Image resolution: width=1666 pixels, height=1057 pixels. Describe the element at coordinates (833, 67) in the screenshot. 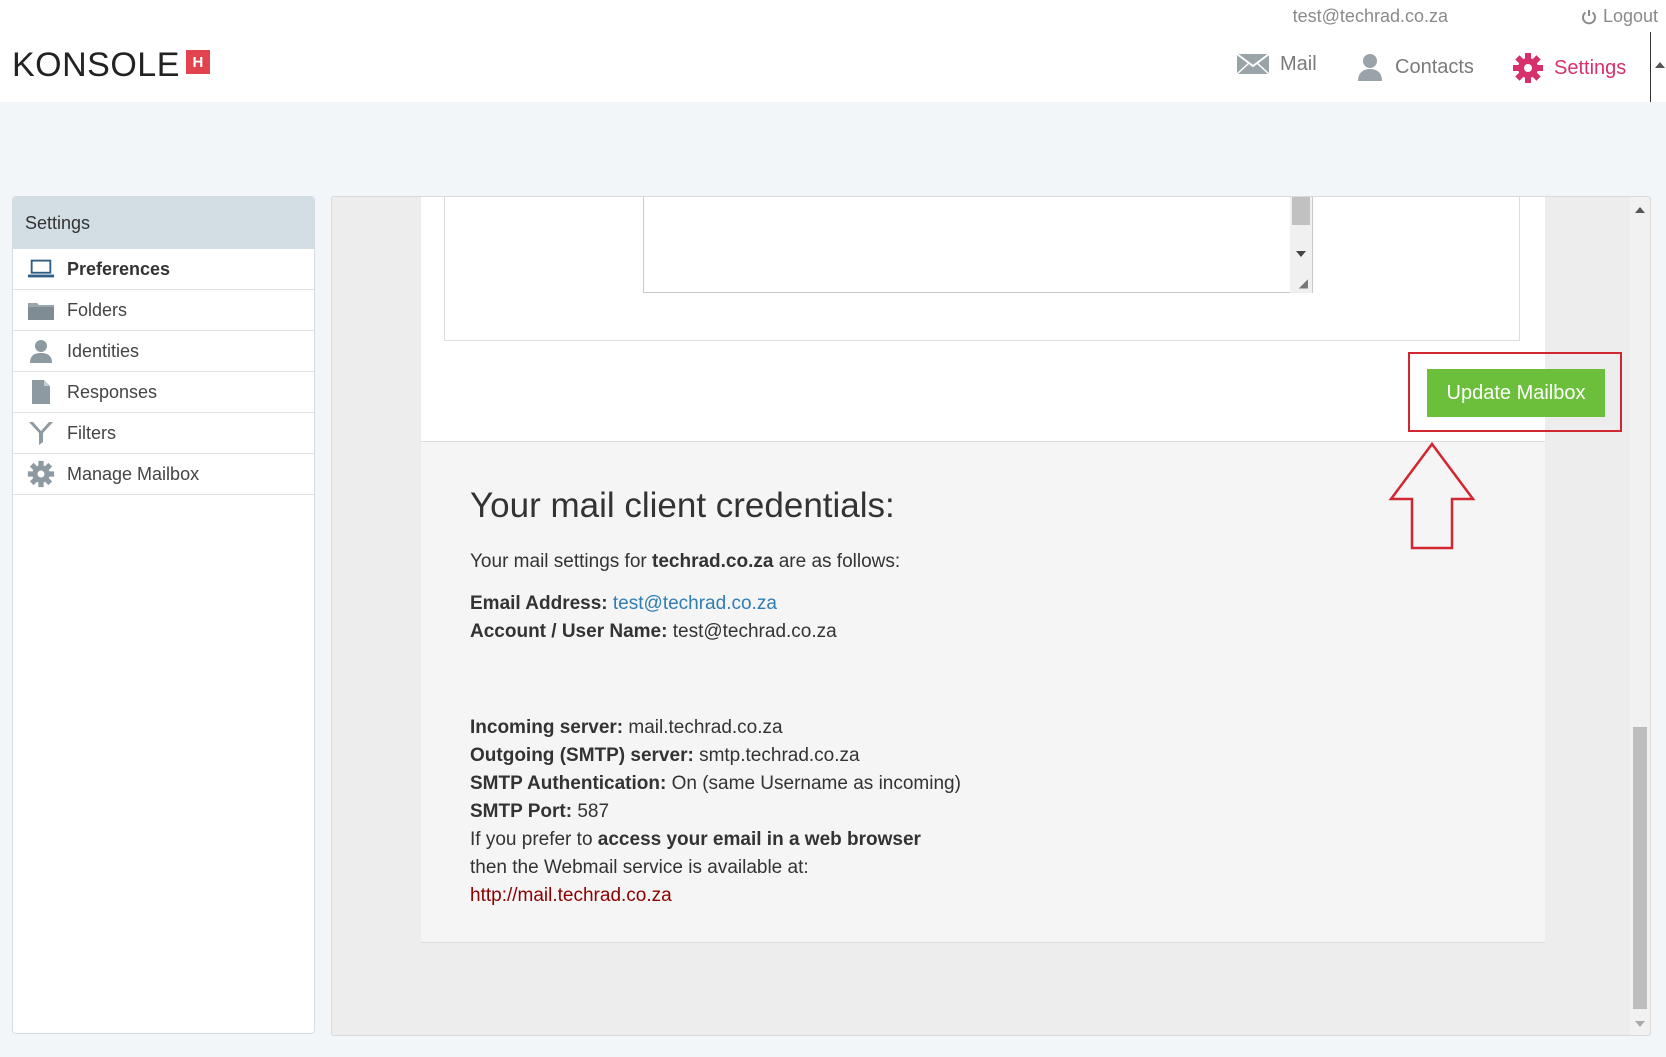

I see `header: KONSOLE H Mail Contacts Settings` at that location.